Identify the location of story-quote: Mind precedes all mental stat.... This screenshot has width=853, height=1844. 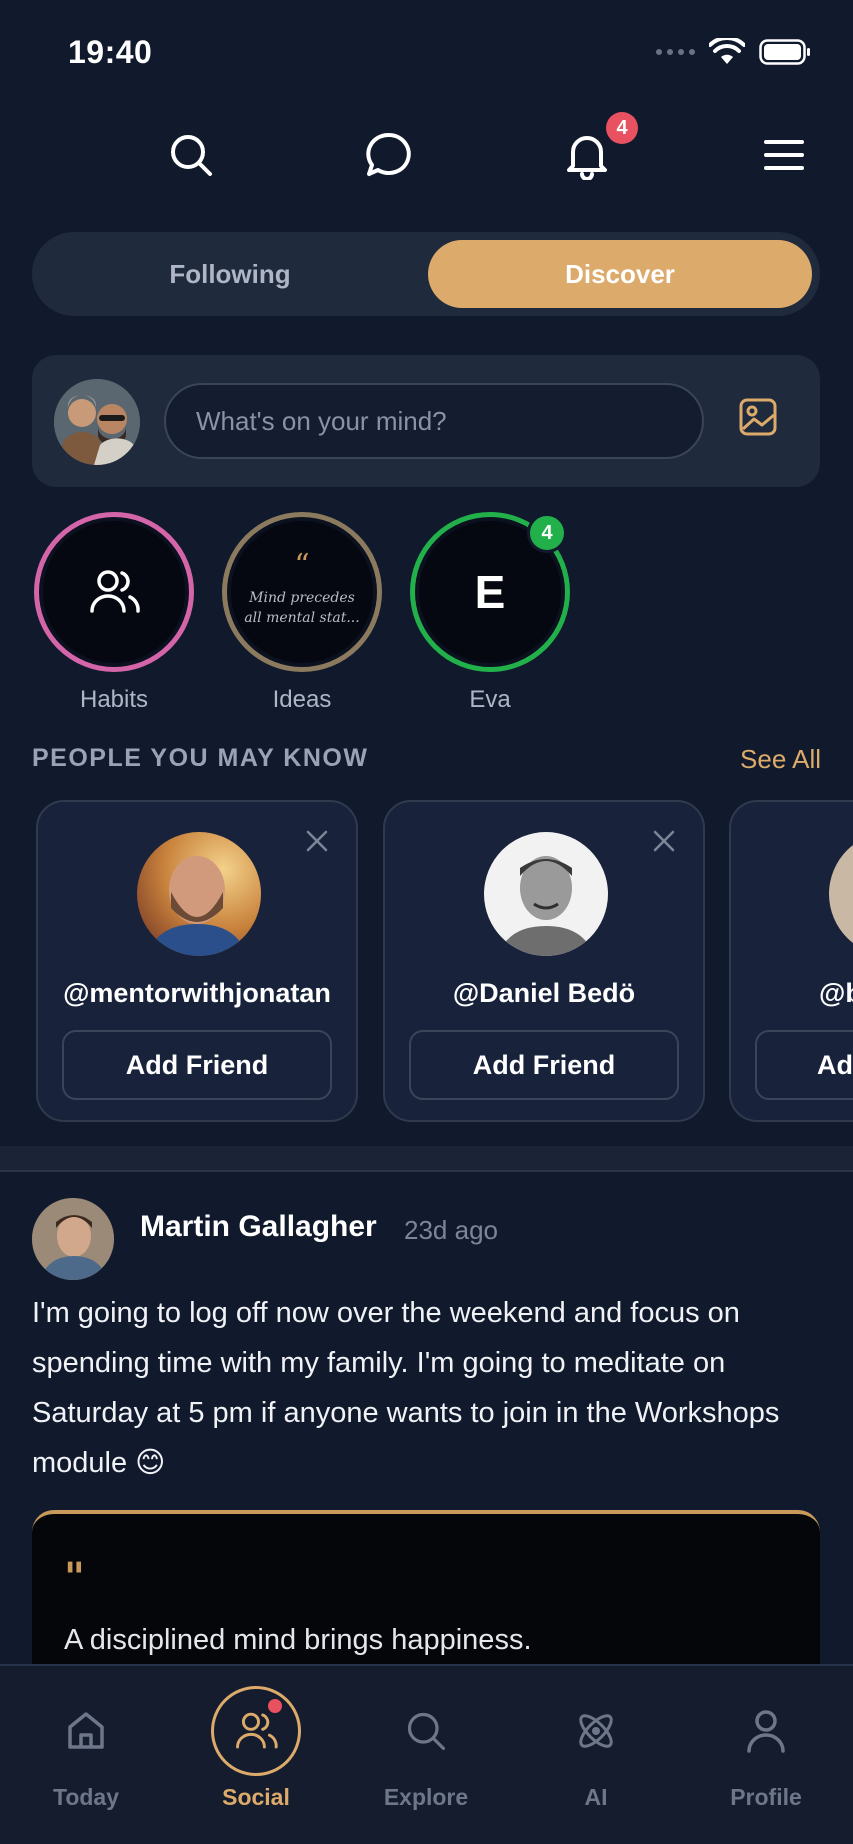
(302, 608).